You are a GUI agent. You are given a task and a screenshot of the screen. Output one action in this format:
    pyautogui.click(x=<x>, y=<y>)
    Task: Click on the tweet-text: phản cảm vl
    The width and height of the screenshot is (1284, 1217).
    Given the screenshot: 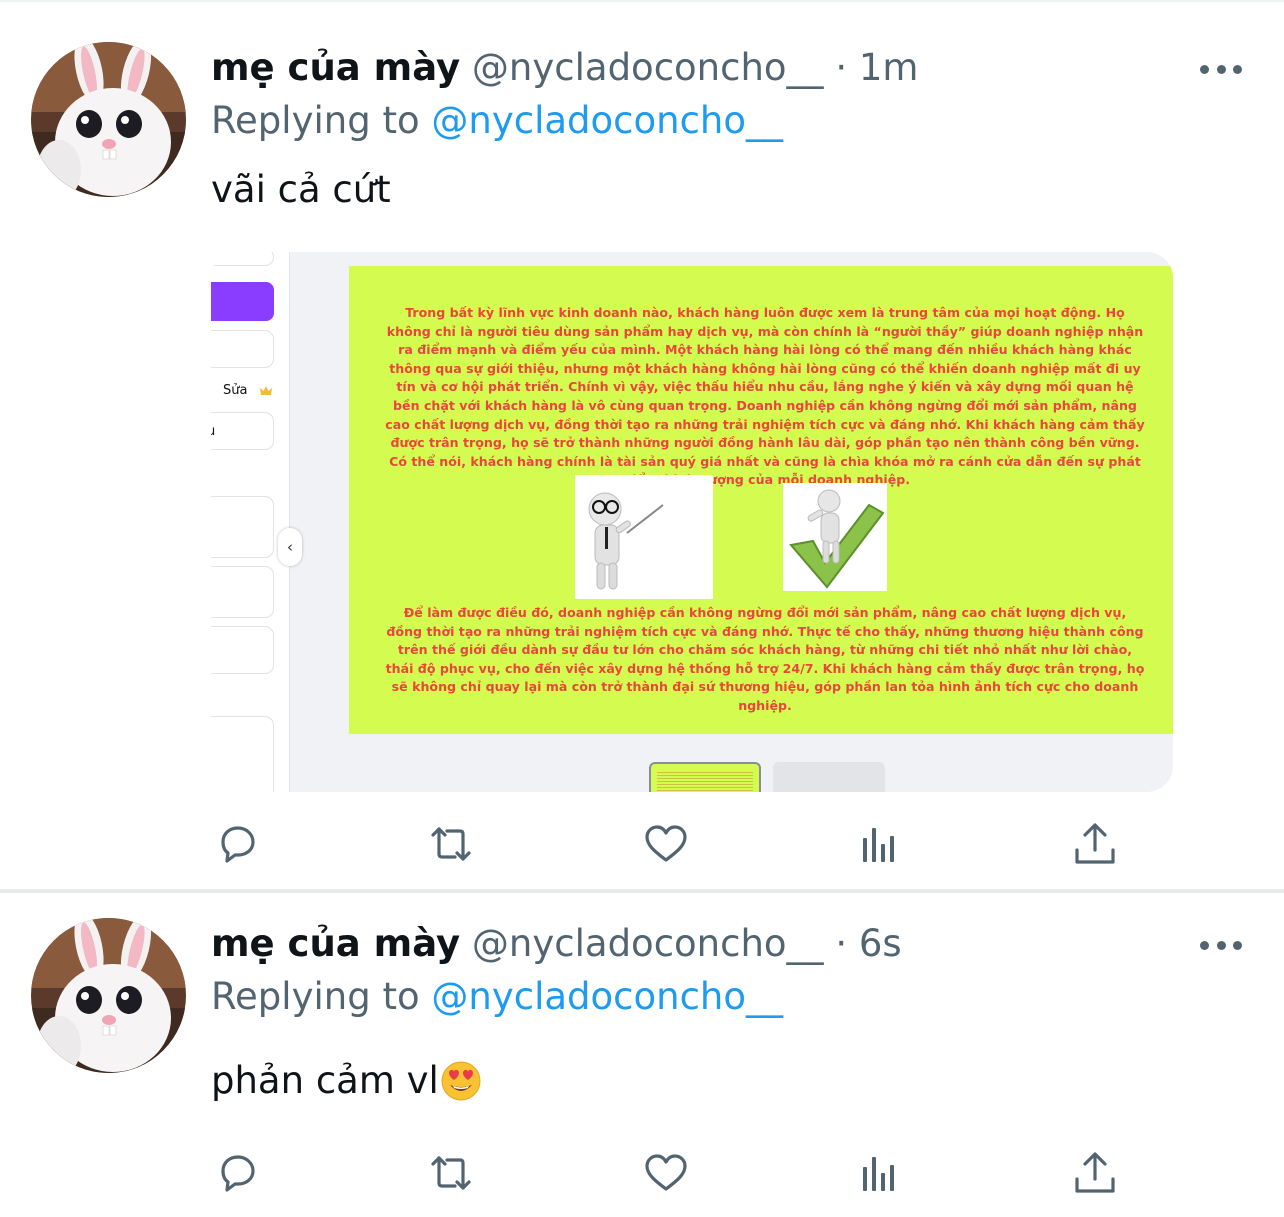 What is the action you would take?
    pyautogui.click(x=325, y=1080)
    